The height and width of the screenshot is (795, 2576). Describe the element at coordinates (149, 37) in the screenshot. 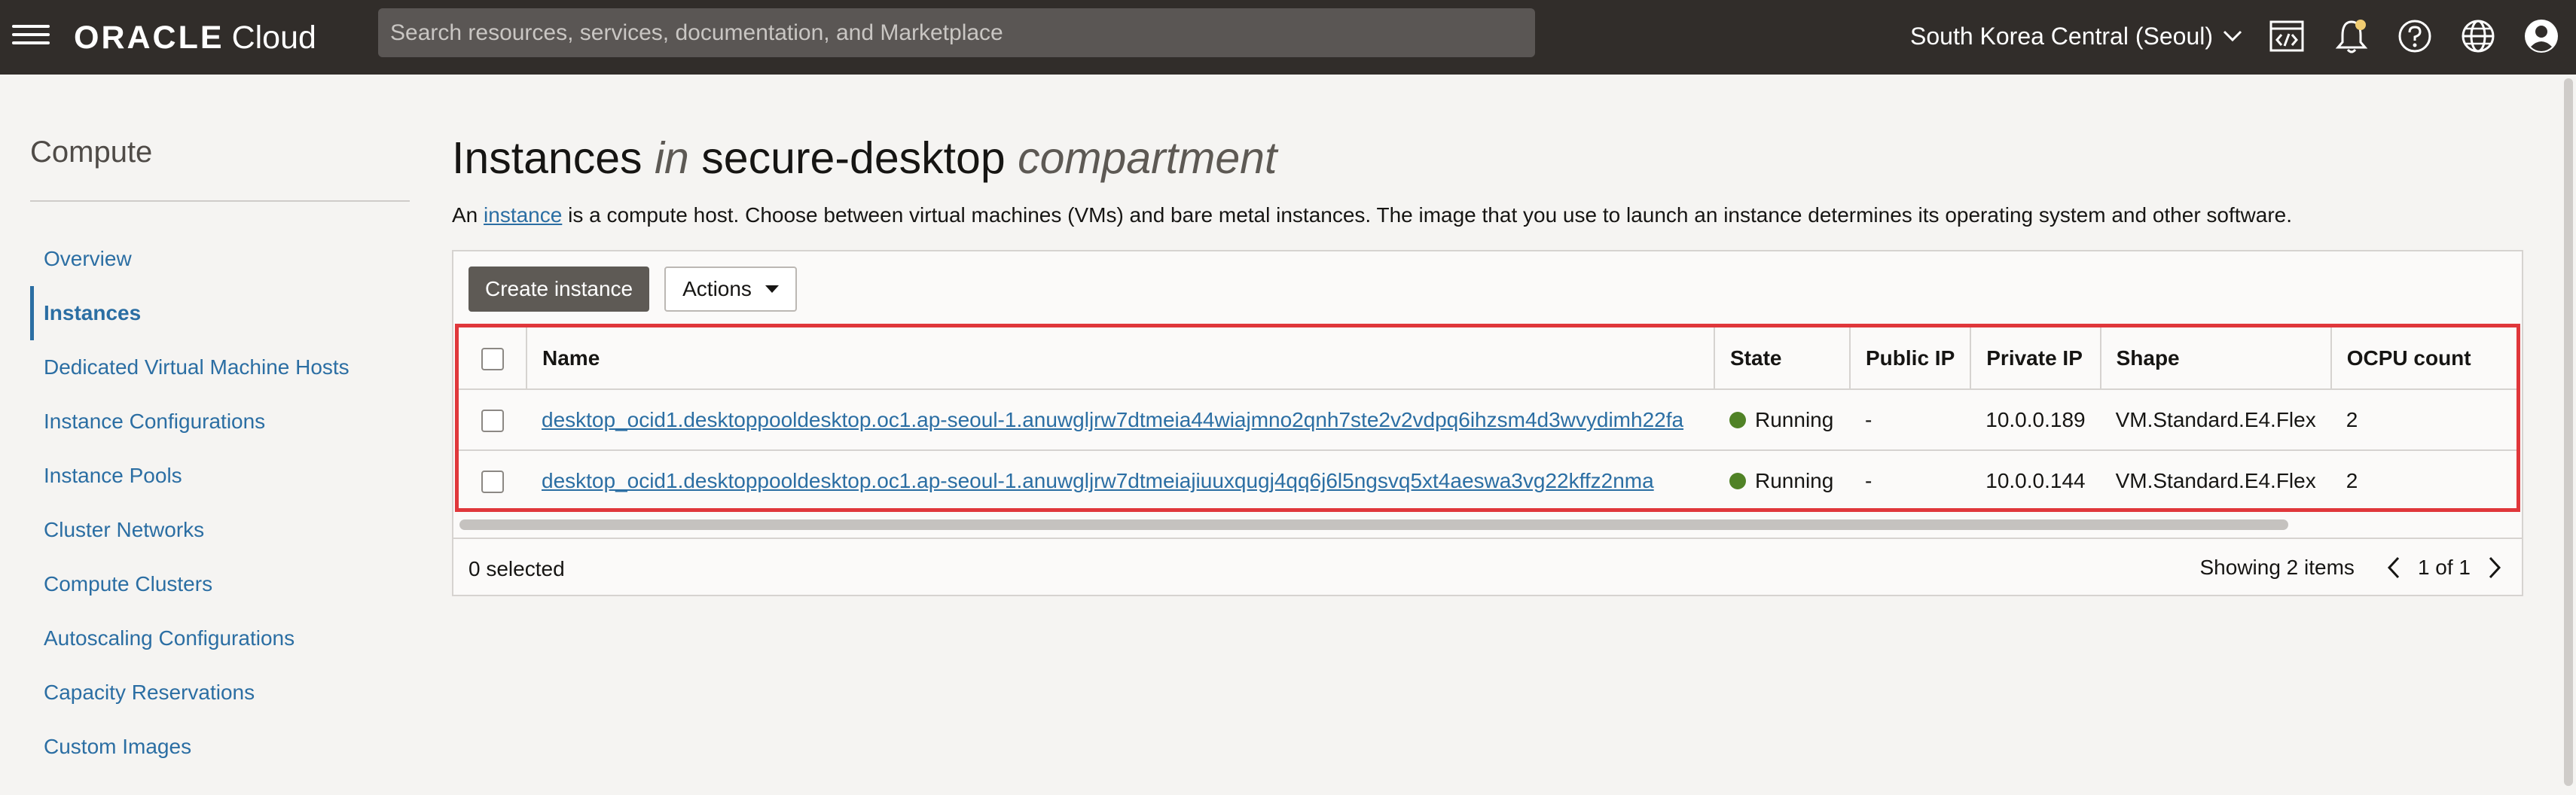

I see `brand-oracle: ORACLE` at that location.